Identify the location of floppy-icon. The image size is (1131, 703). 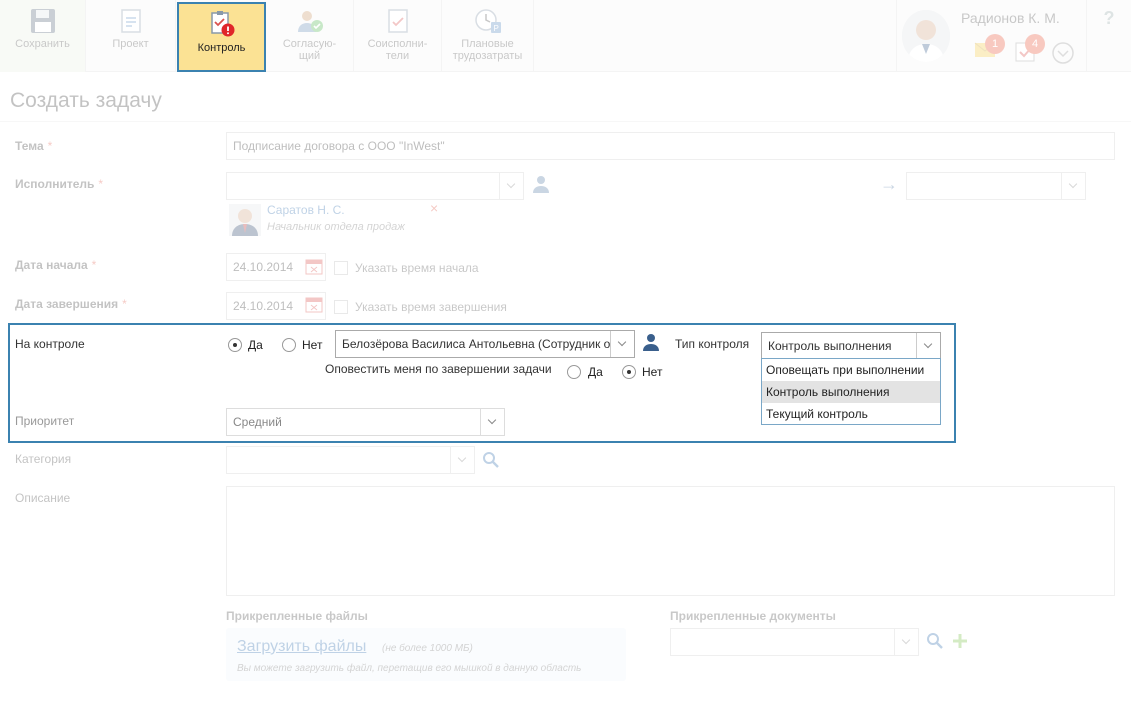
(42, 21).